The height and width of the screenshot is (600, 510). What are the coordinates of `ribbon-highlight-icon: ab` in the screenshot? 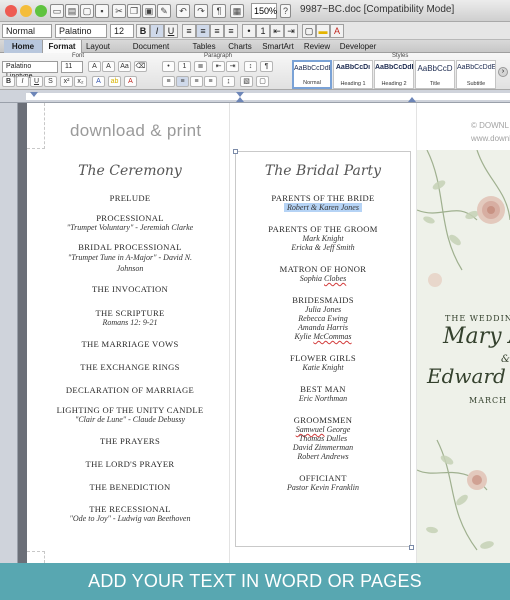 It's located at (114, 81).